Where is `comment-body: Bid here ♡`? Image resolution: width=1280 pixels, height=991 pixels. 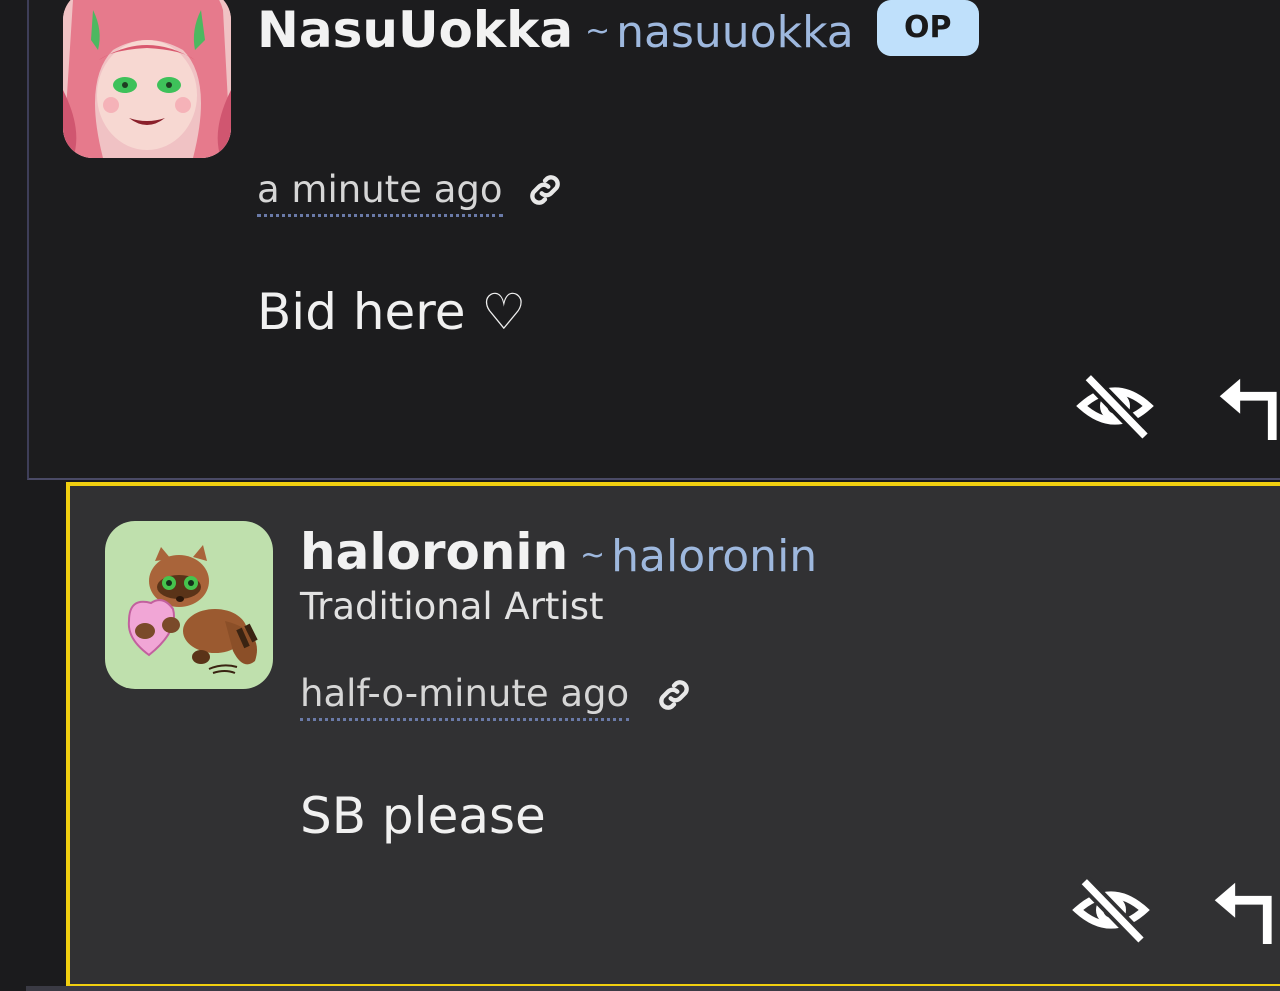
comment-body: Bid here ♡ is located at coordinates (392, 312).